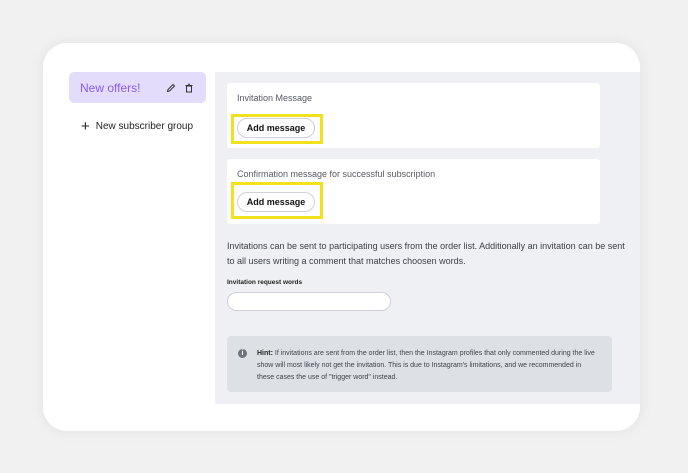 The width and height of the screenshot is (688, 473). Describe the element at coordinates (265, 282) in the screenshot. I see `invitation-request-words-label: Invitation request words` at that location.